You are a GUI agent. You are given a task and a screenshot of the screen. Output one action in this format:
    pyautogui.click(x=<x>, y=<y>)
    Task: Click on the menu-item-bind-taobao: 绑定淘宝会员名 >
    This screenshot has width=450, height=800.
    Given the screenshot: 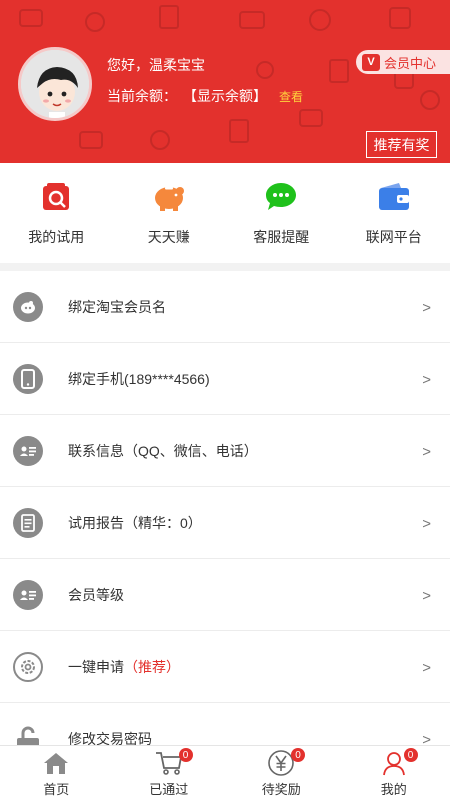 What is the action you would take?
    pyautogui.click(x=225, y=307)
    